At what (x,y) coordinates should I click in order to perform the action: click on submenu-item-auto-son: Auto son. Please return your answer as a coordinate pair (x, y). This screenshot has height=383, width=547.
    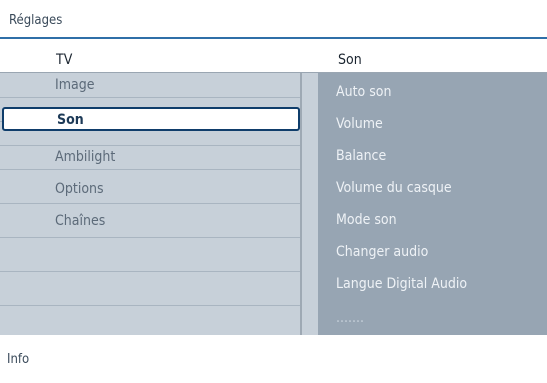
    Looking at the image, I should click on (432, 92).